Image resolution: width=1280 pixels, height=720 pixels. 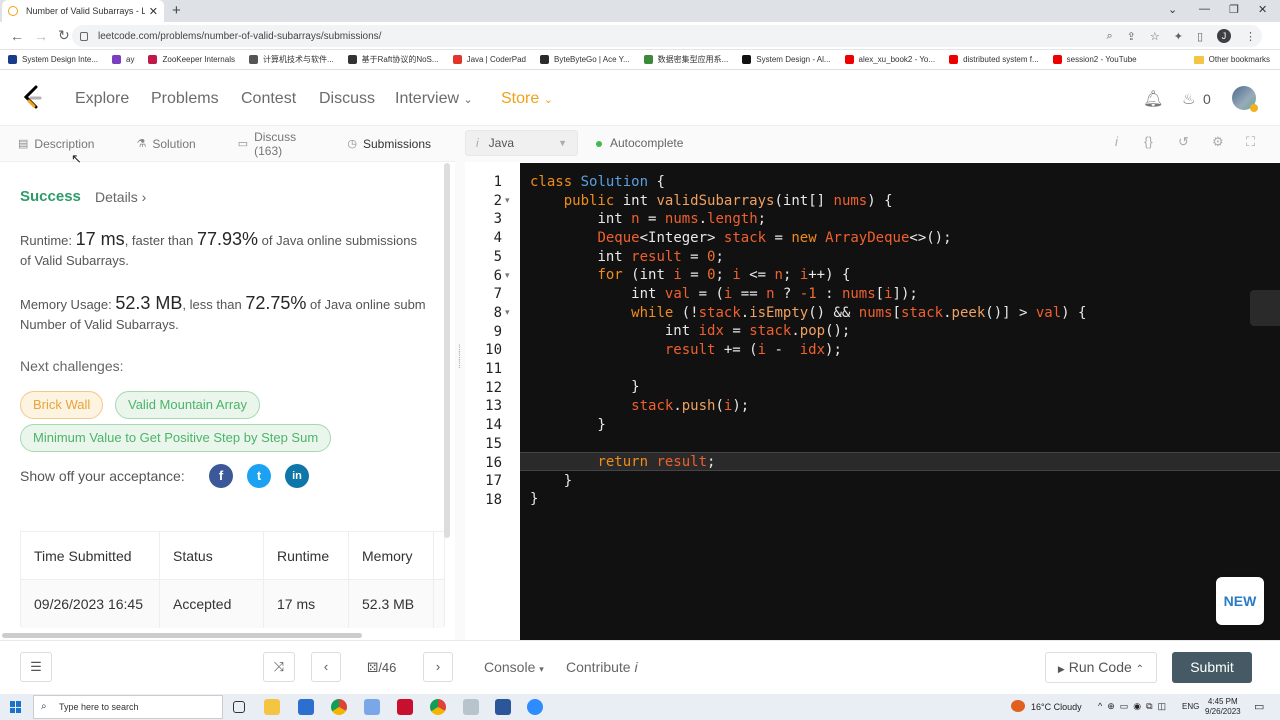 What do you see at coordinates (1131, 36) in the screenshot?
I see `share-icon: ⇪` at bounding box center [1131, 36].